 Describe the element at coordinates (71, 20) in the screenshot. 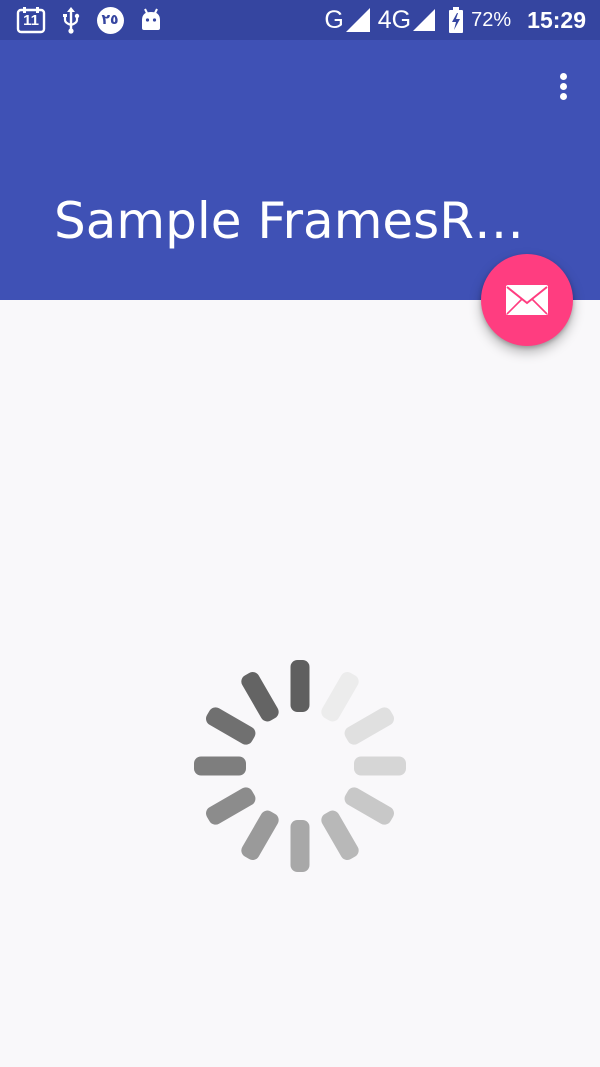

I see `usb-icon` at that location.